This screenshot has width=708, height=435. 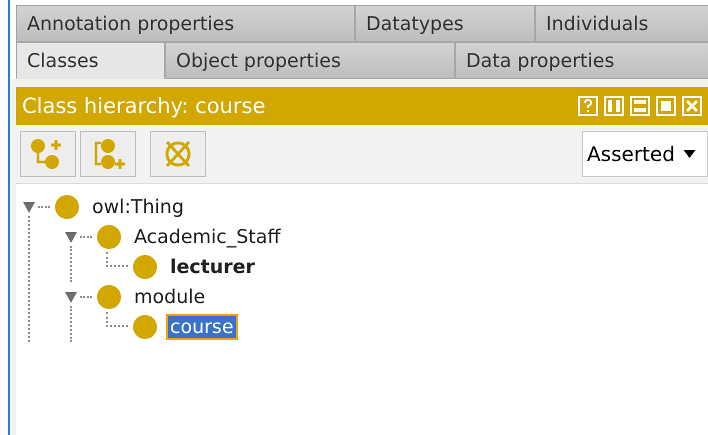 I want to click on help-icon, so click(x=588, y=106).